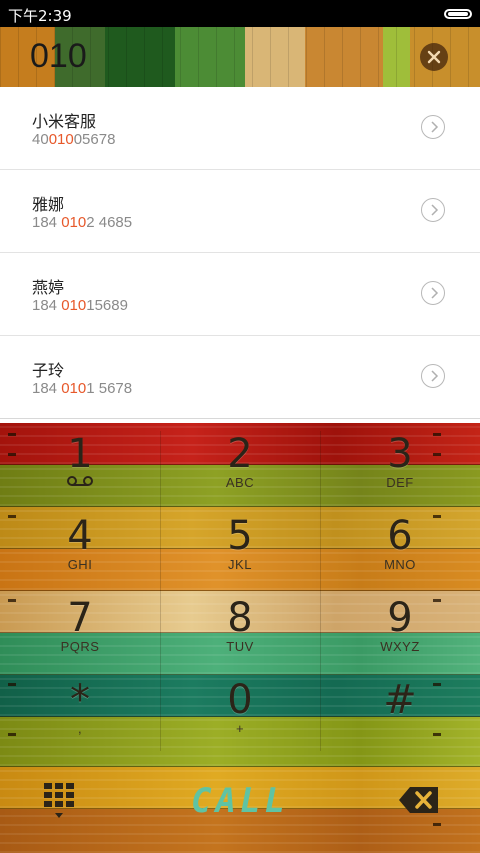 The height and width of the screenshot is (853, 480). Describe the element at coordinates (80, 564) in the screenshot. I see `key-letters: GHI` at that location.